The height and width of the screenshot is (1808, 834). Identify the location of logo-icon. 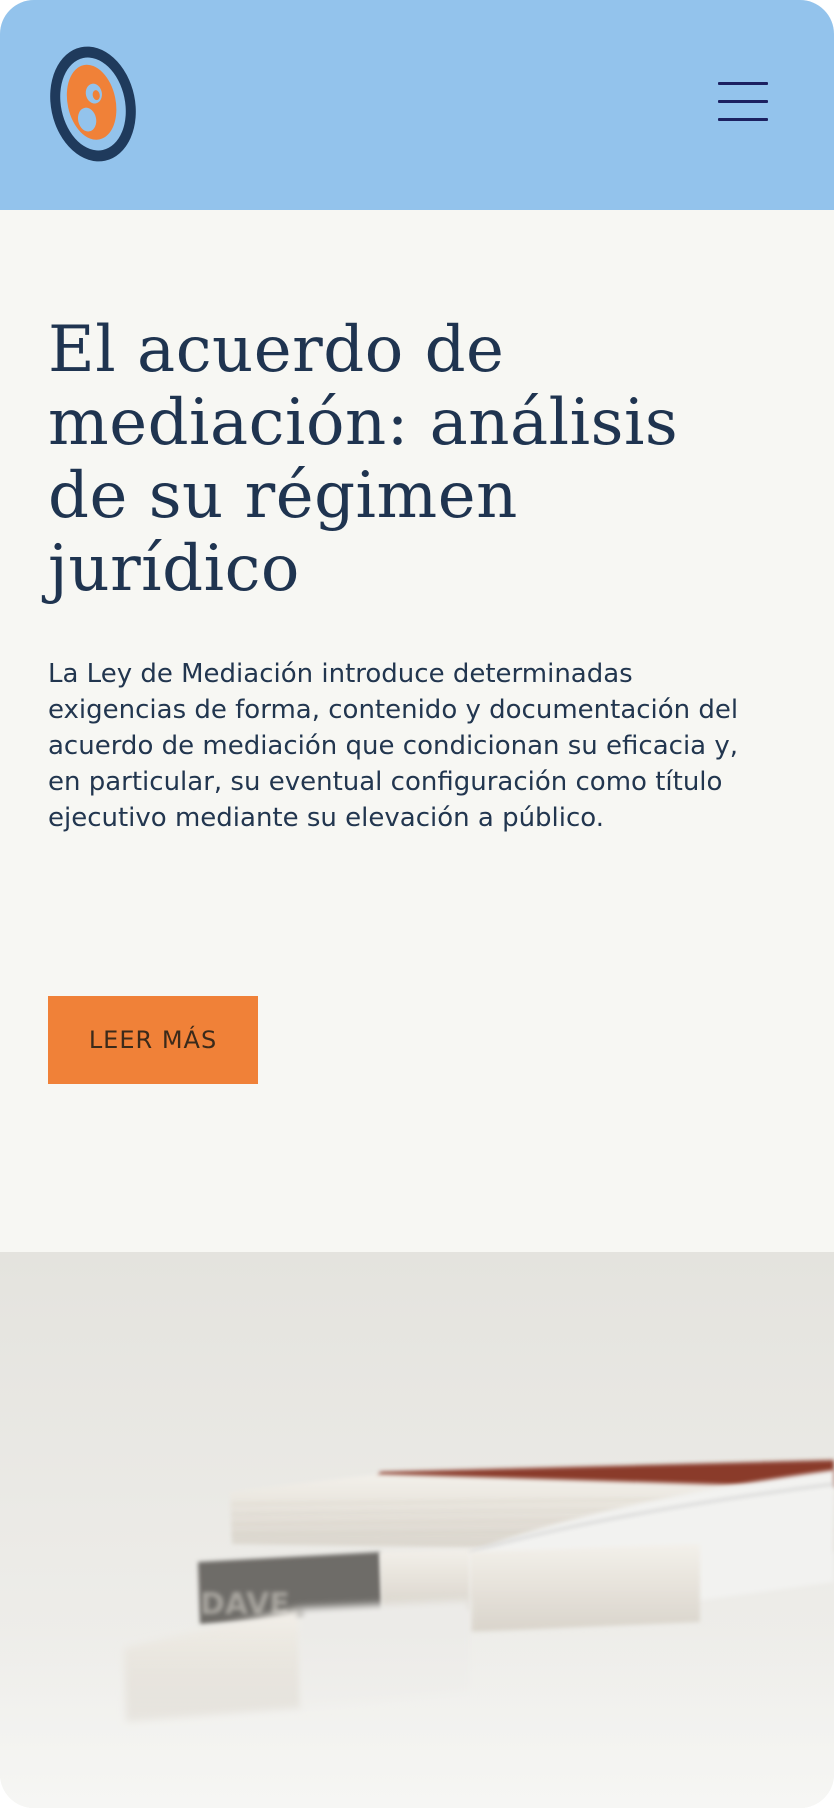
(93, 104).